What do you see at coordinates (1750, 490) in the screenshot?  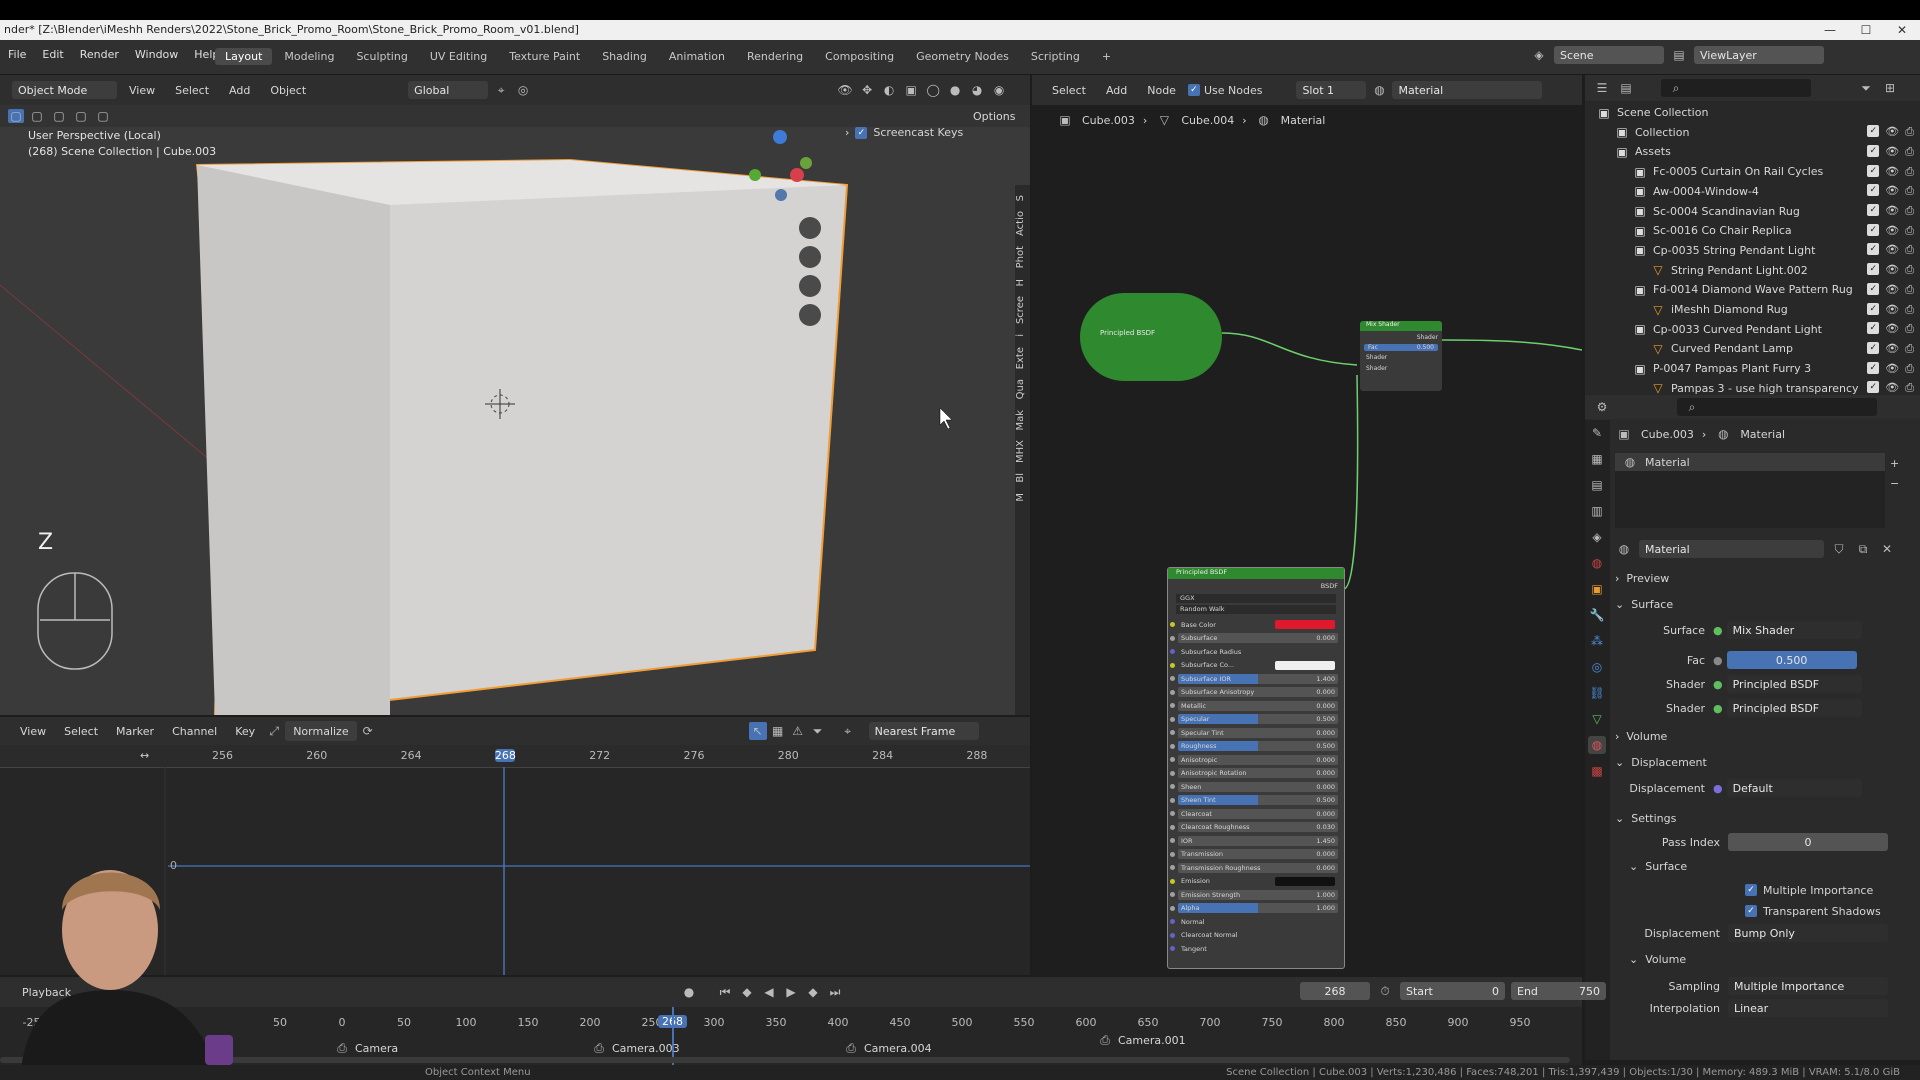 I see `material-slot-list: ◍ Material` at bounding box center [1750, 490].